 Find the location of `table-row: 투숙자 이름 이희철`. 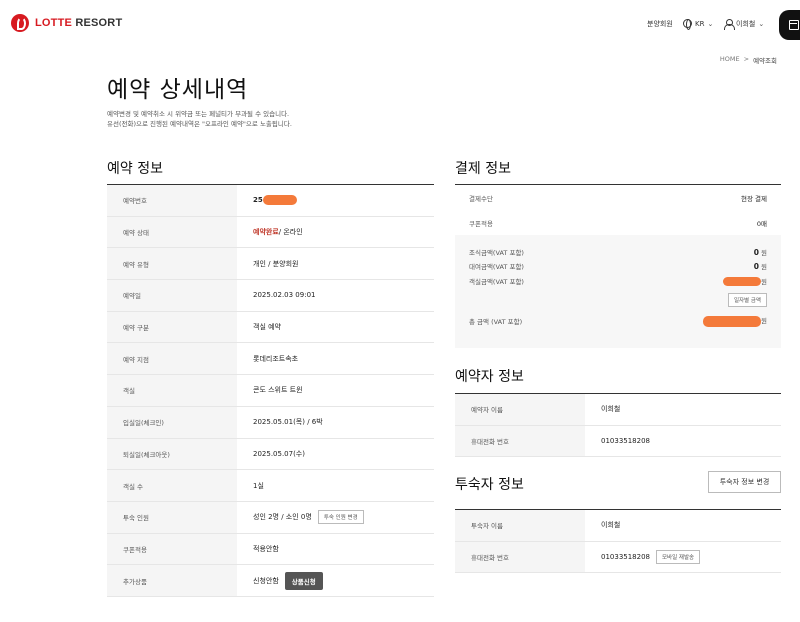

table-row: 투숙자 이름 이희철 is located at coordinates (618, 526).